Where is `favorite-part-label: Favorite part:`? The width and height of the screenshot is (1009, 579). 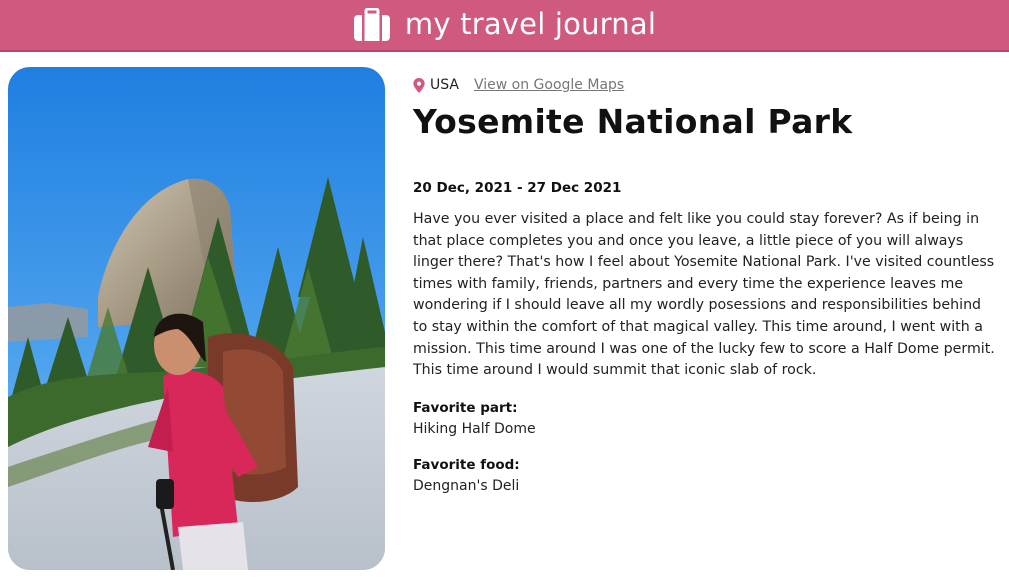 favorite-part-label: Favorite part: is located at coordinates (465, 407).